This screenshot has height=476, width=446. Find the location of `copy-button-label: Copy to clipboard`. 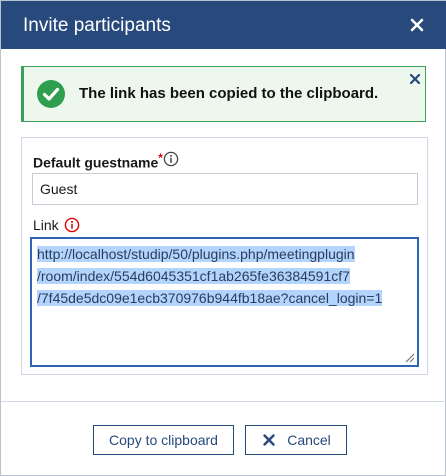

copy-button-label: Copy to clipboard is located at coordinates (163, 440).